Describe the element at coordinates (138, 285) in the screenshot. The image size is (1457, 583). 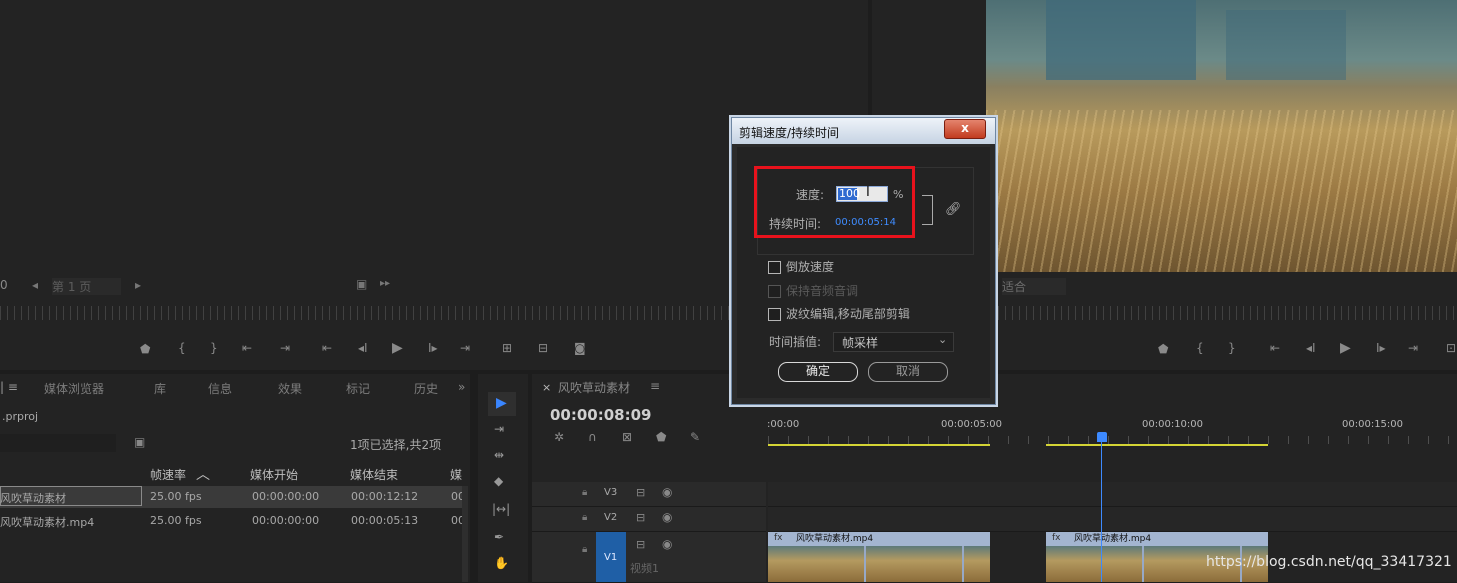
I see `next-page-icon: ▸` at that location.